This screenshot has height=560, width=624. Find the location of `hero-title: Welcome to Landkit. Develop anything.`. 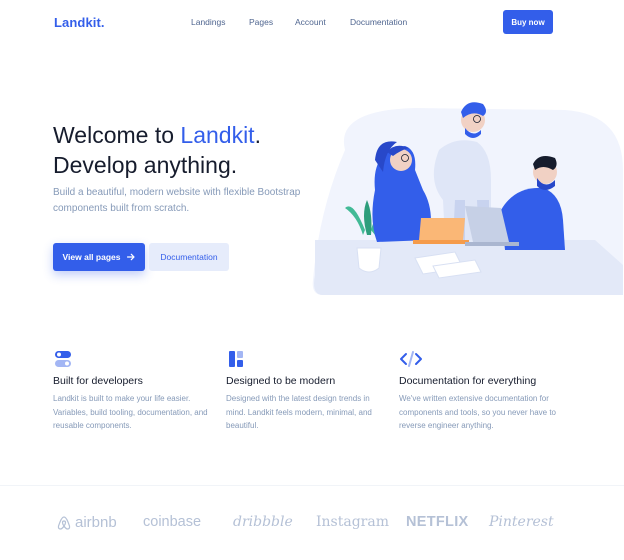

hero-title: Welcome to Landkit. Develop anything. is located at coordinates (157, 150).